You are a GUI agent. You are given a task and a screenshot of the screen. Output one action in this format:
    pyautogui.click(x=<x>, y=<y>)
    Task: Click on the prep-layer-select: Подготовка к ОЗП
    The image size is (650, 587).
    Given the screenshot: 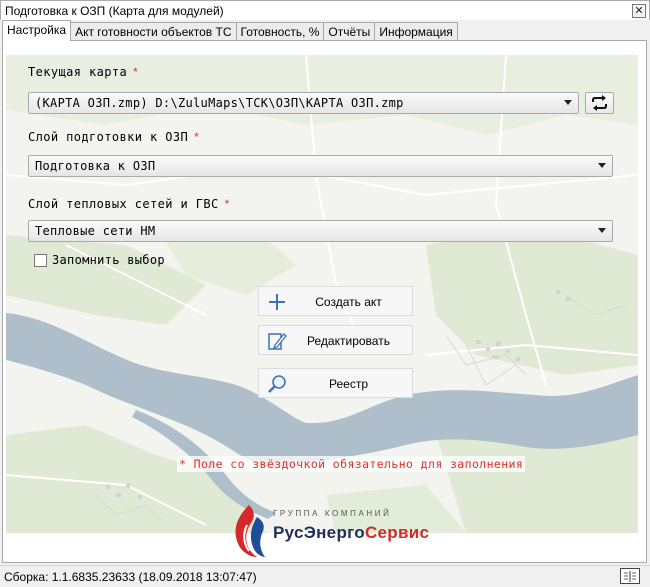 What is the action you would take?
    pyautogui.click(x=320, y=166)
    